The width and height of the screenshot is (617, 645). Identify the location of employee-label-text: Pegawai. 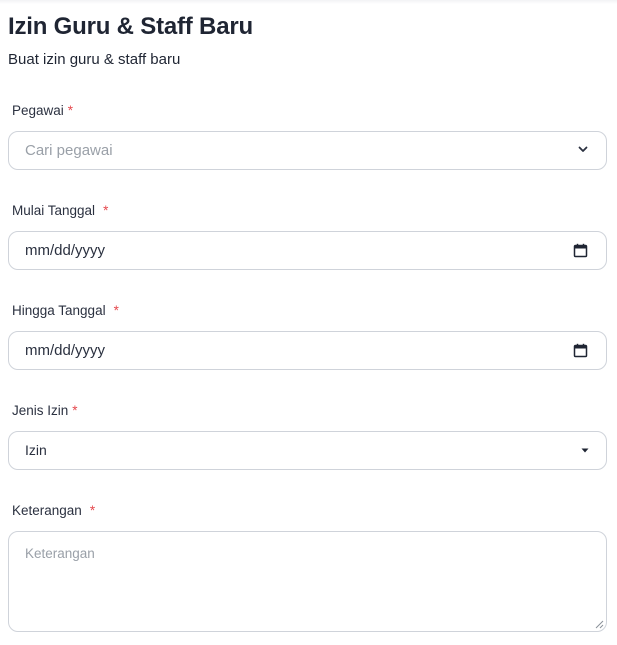
(38, 110).